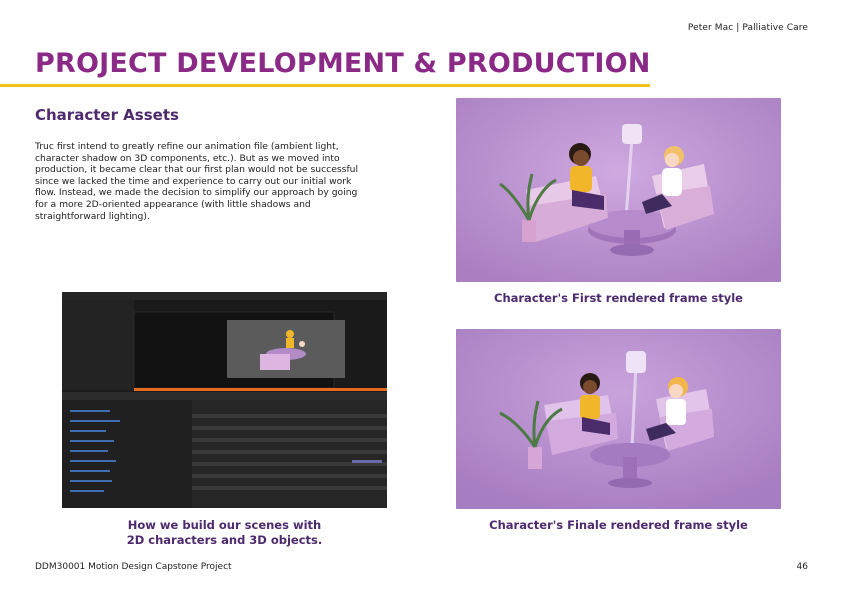  Describe the element at coordinates (224, 400) in the screenshot. I see `after-effects-editor-screenshot` at that location.